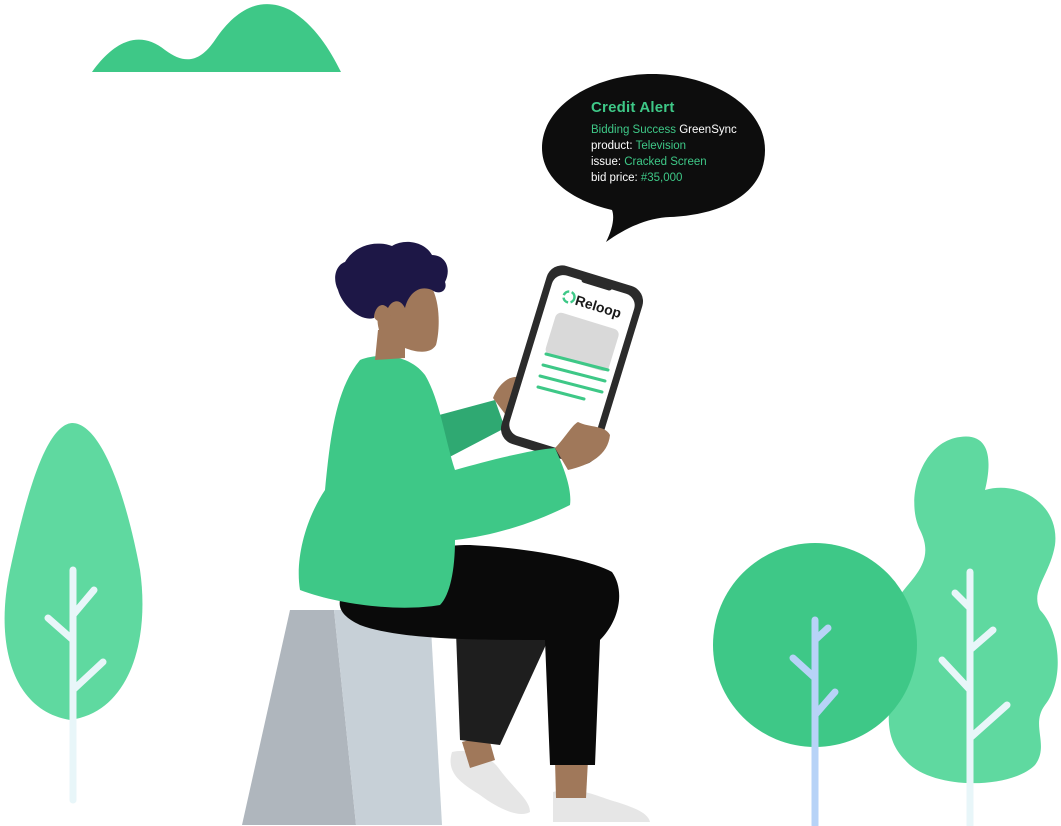 The image size is (1061, 826). What do you see at coordinates (614, 178) in the screenshot?
I see `bid-price-label: bid price:` at bounding box center [614, 178].